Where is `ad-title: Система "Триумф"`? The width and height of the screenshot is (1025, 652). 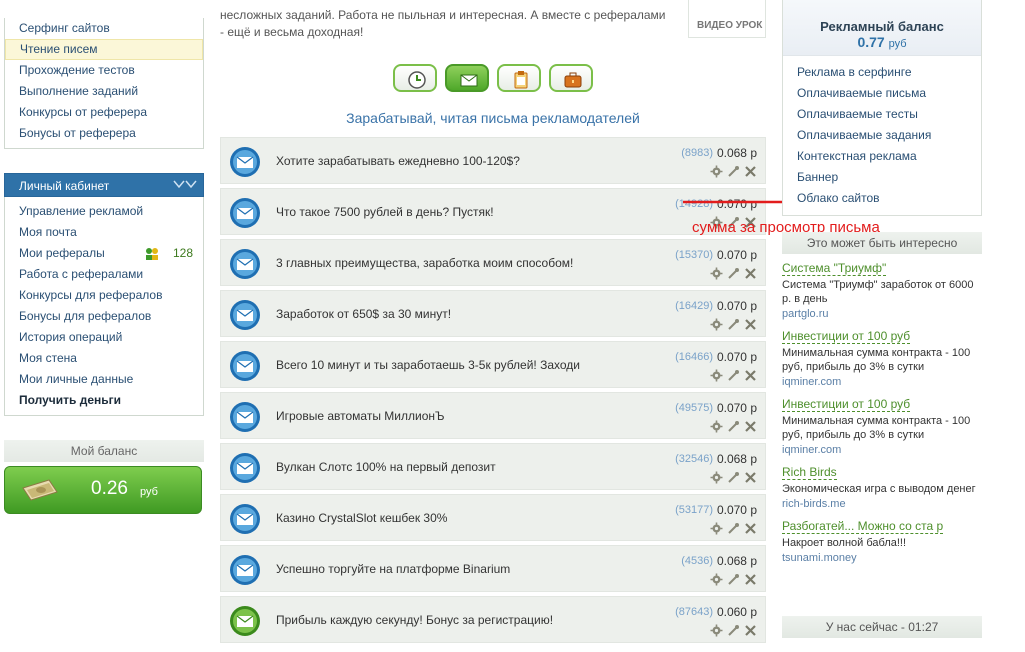
ad-title: Система "Триумф" is located at coordinates (834, 268).